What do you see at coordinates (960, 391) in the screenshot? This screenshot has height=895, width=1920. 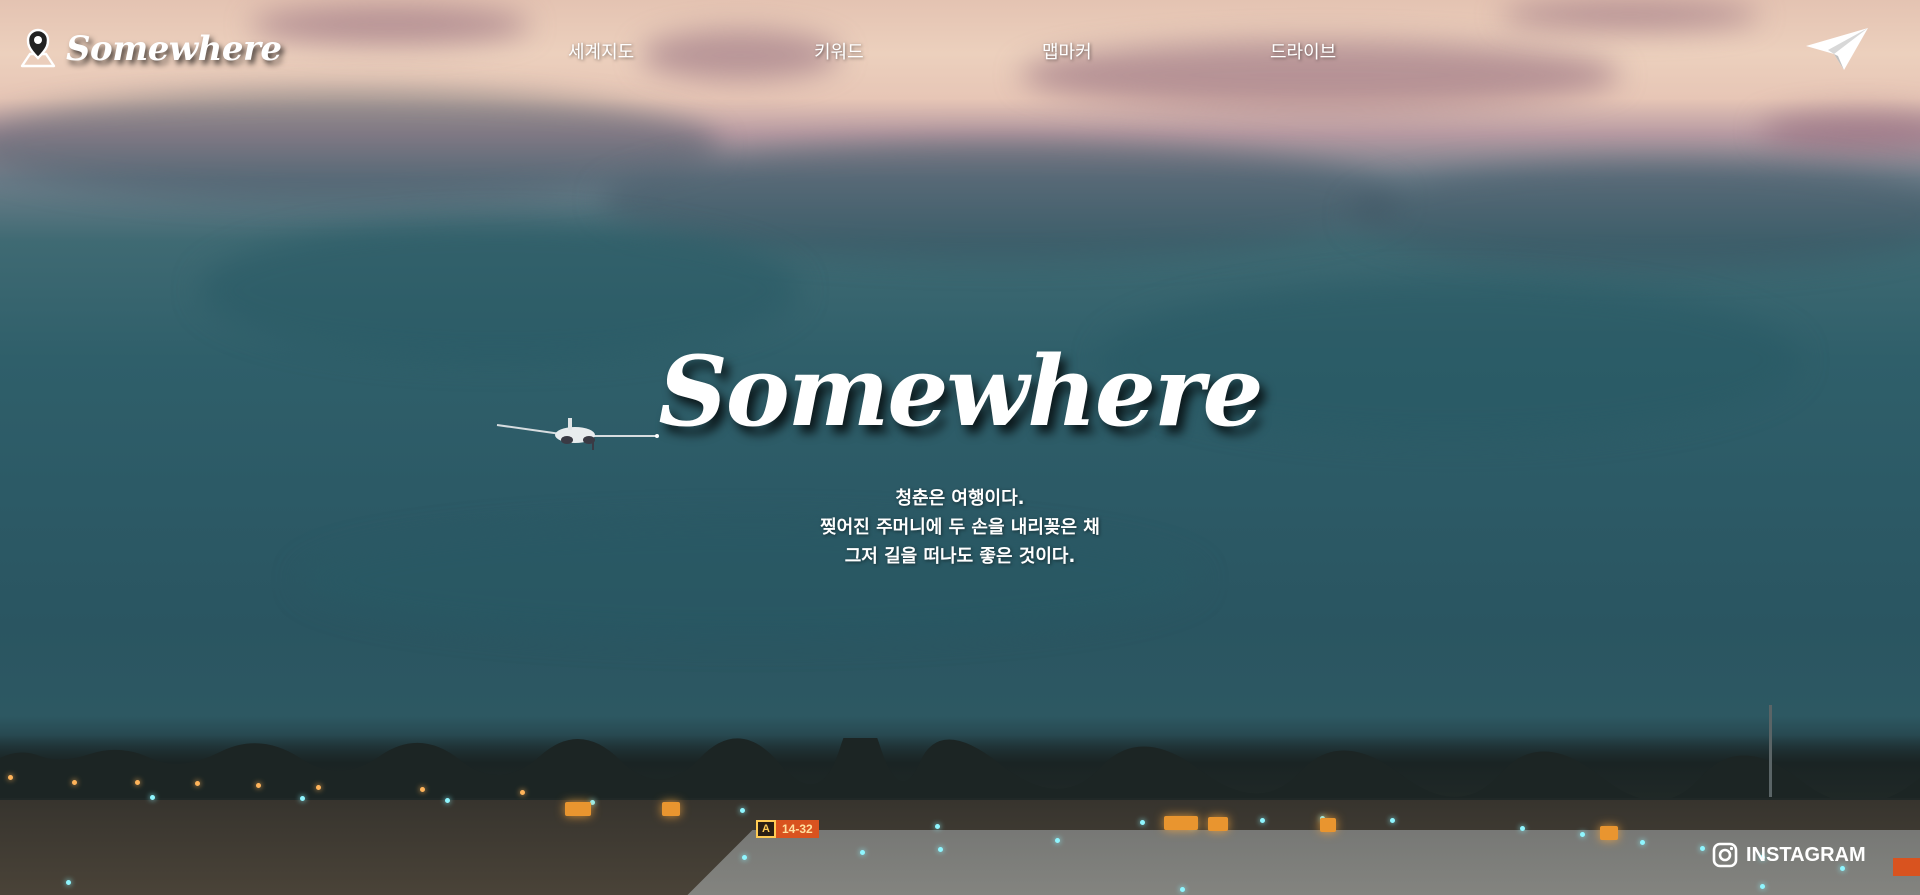 I see `hero-title: Somewhere` at bounding box center [960, 391].